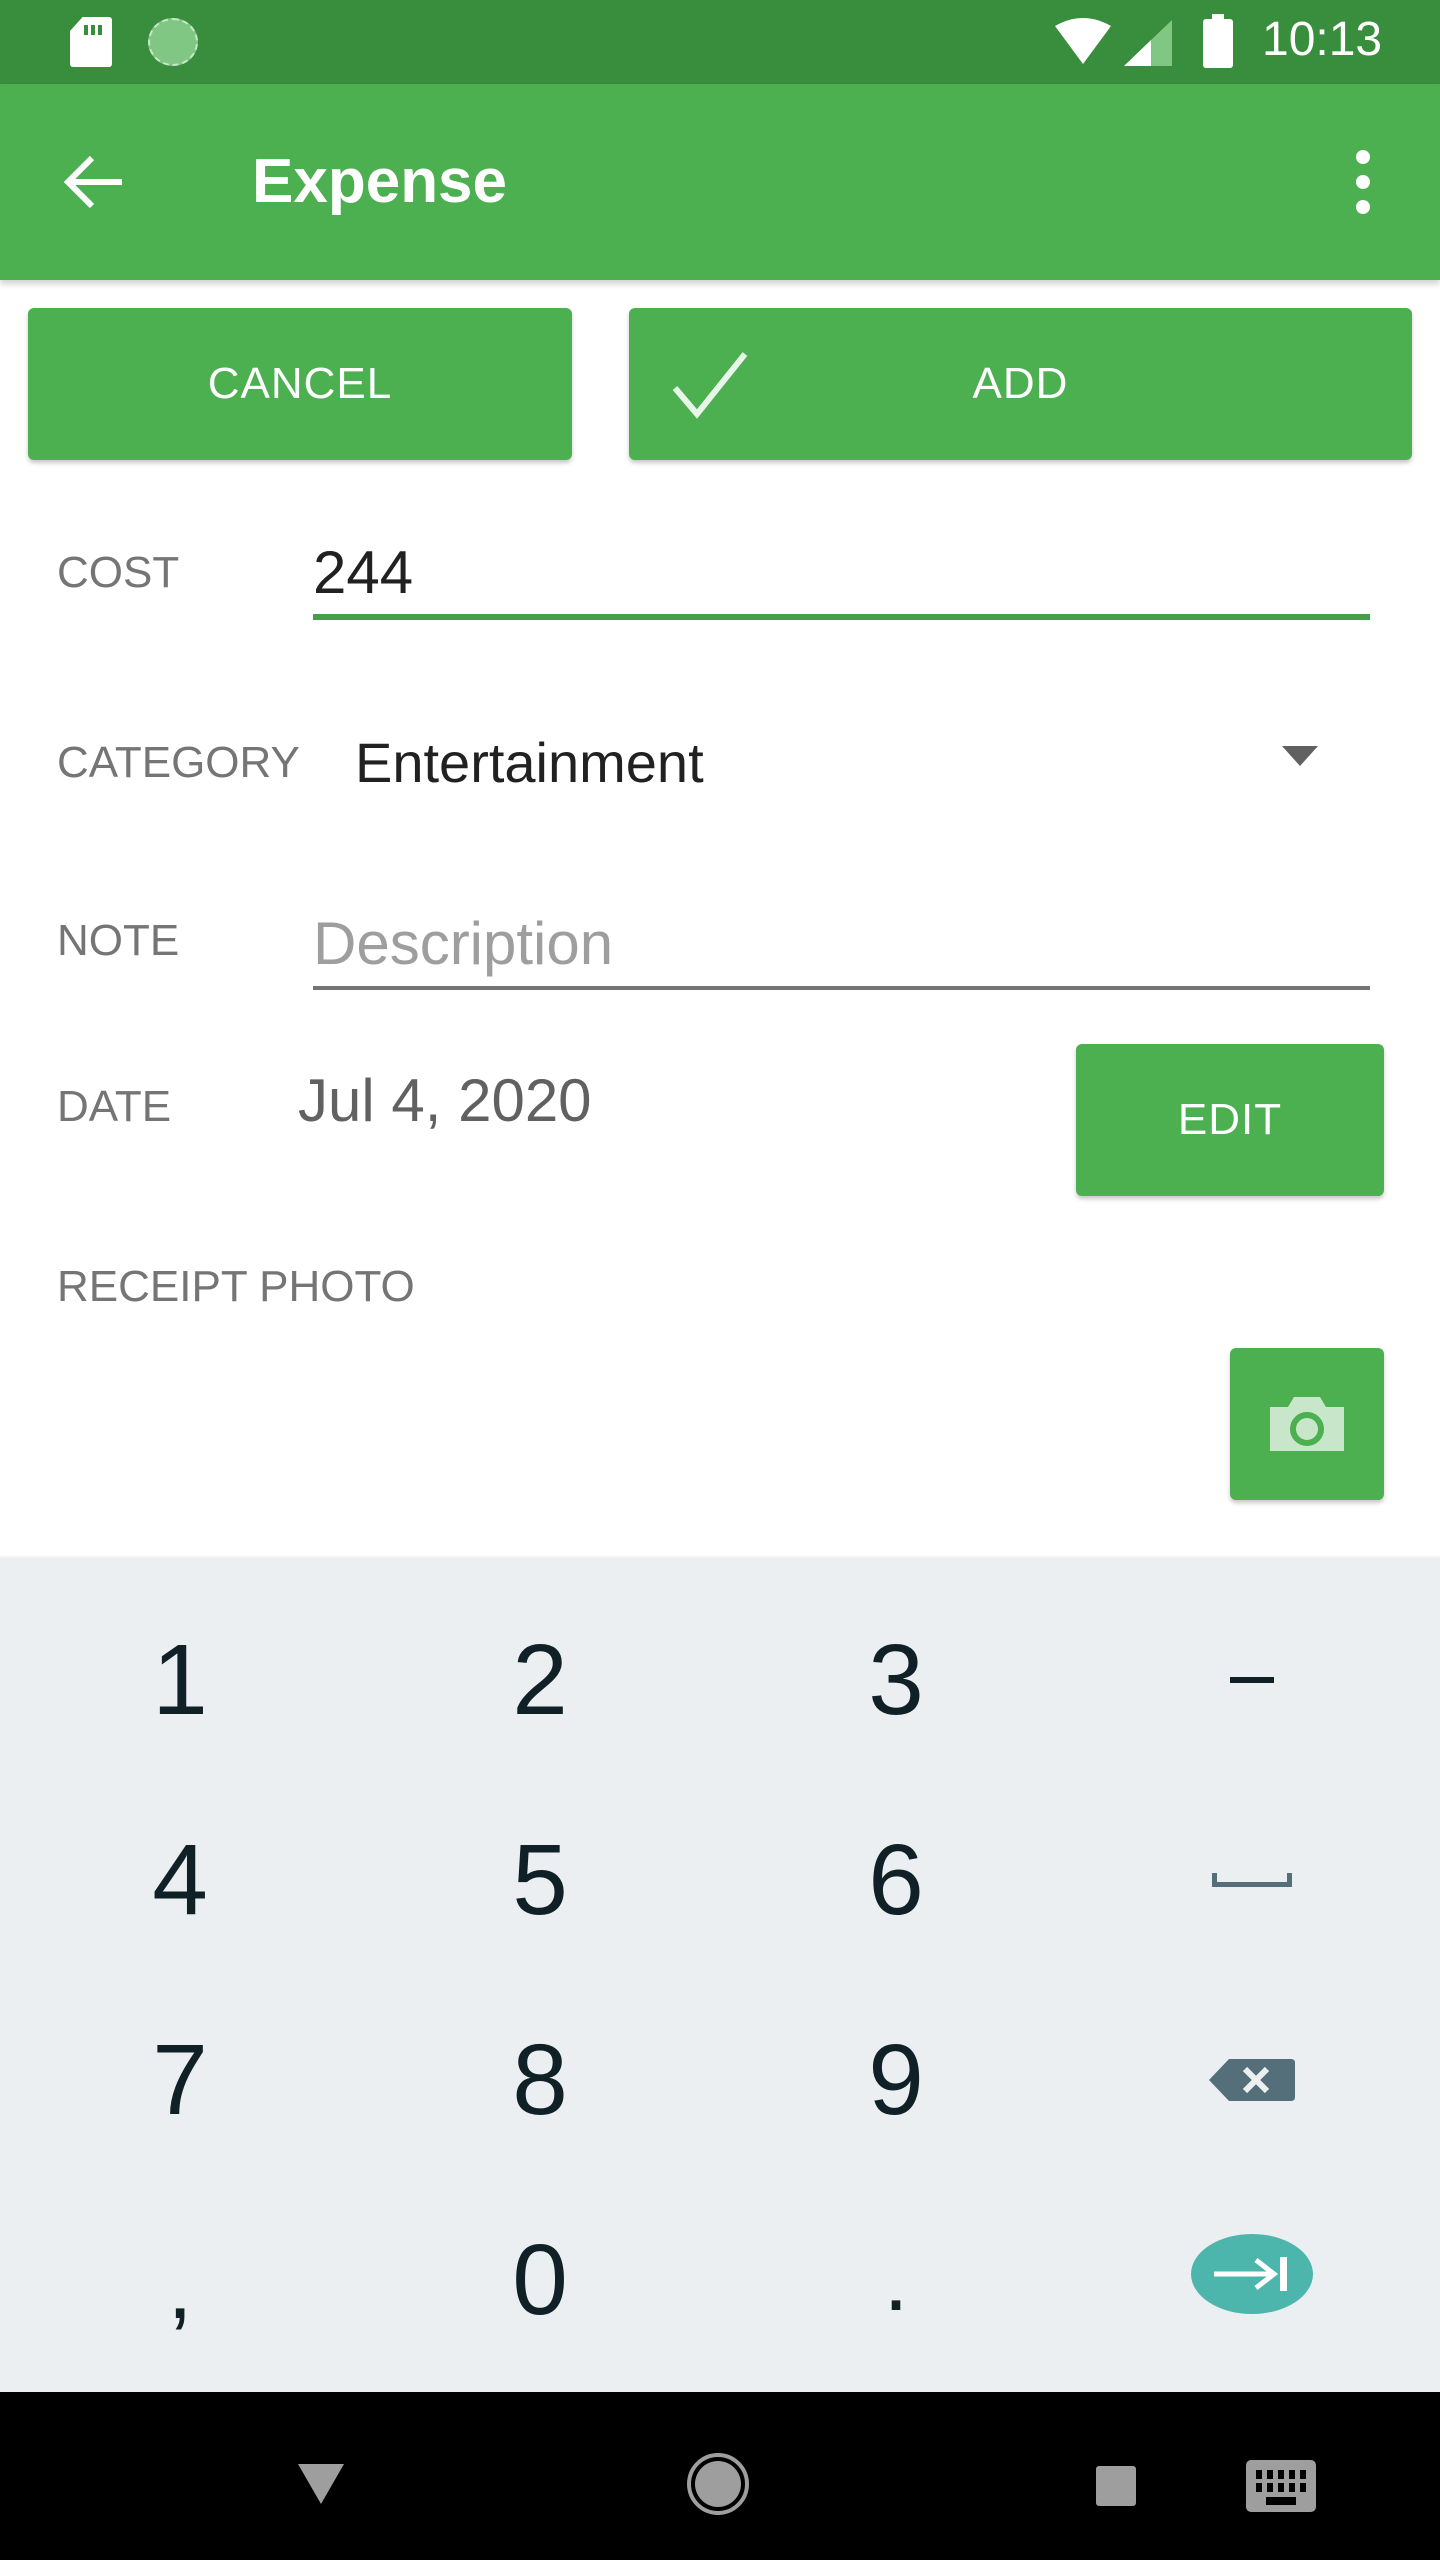 The width and height of the screenshot is (1440, 2560). I want to click on cell-signal-icon, so click(1148, 43).